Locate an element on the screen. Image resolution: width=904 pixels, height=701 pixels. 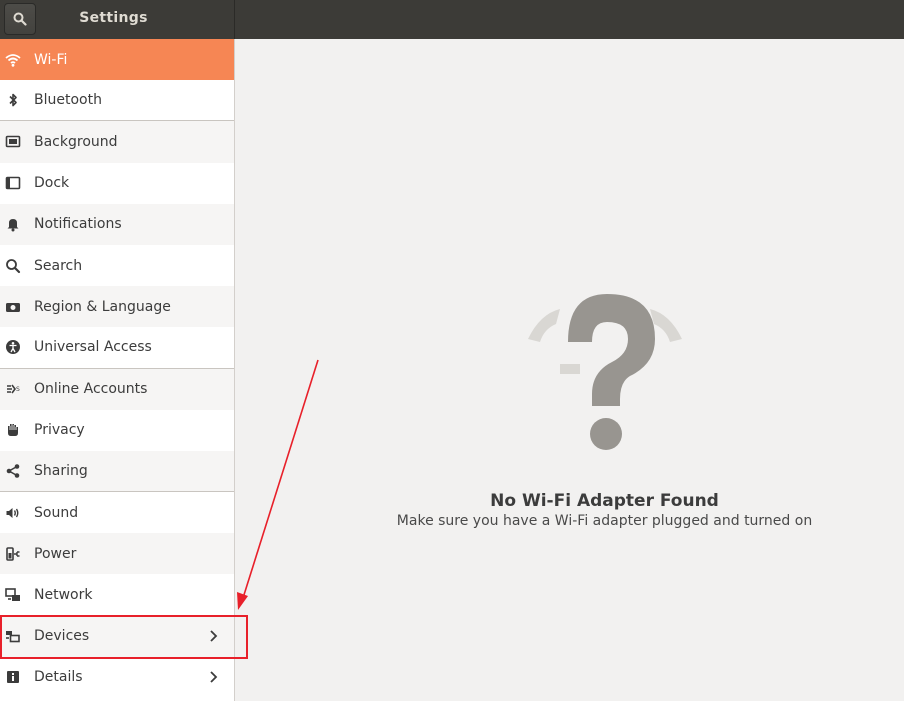
hand-icon is located at coordinates (13, 430).